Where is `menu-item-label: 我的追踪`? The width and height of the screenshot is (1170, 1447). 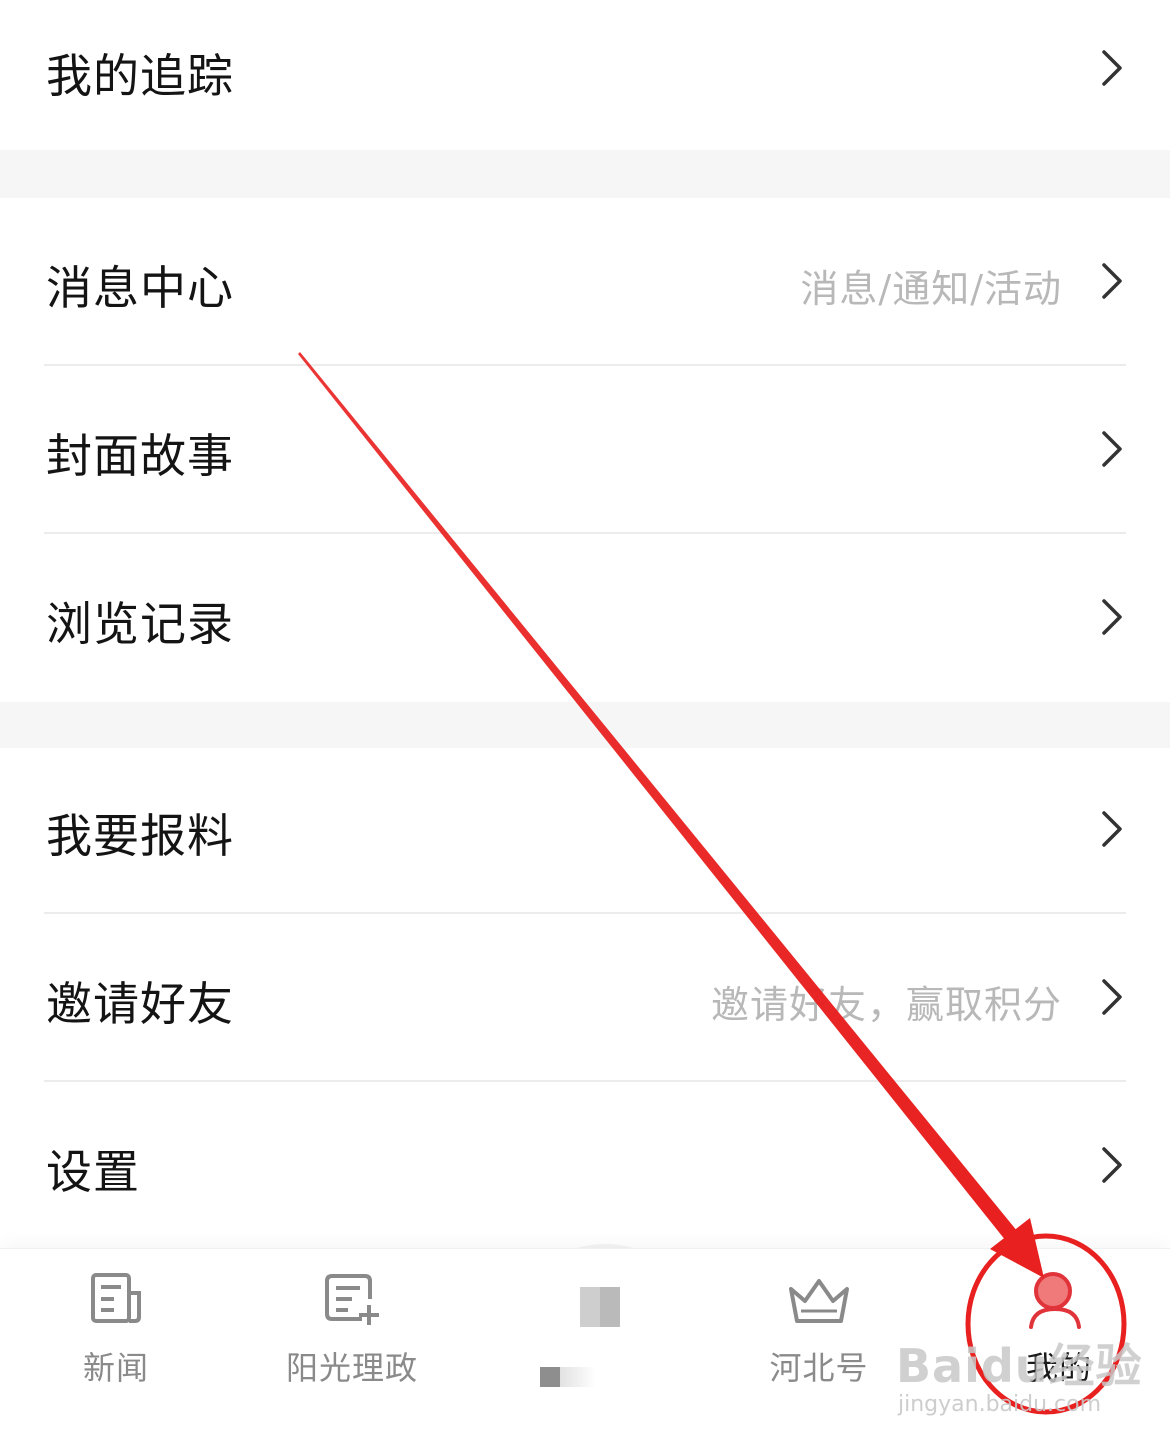 menu-item-label: 我的追踪 is located at coordinates (140, 76).